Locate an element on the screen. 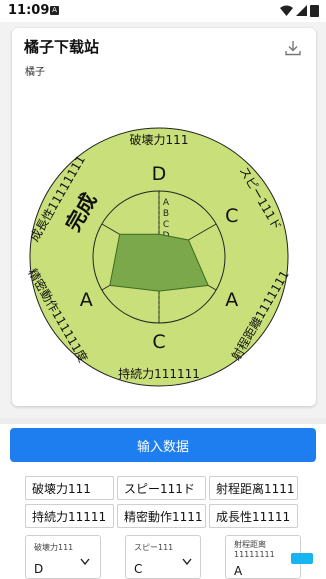 The width and height of the screenshot is (326, 579). divider is located at coordinates (163, 421).